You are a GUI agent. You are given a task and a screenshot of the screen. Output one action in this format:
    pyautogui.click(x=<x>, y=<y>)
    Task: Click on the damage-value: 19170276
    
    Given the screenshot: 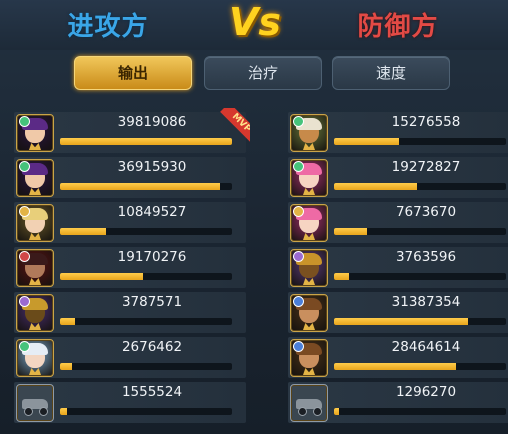 What is the action you would take?
    pyautogui.click(x=152, y=257)
    